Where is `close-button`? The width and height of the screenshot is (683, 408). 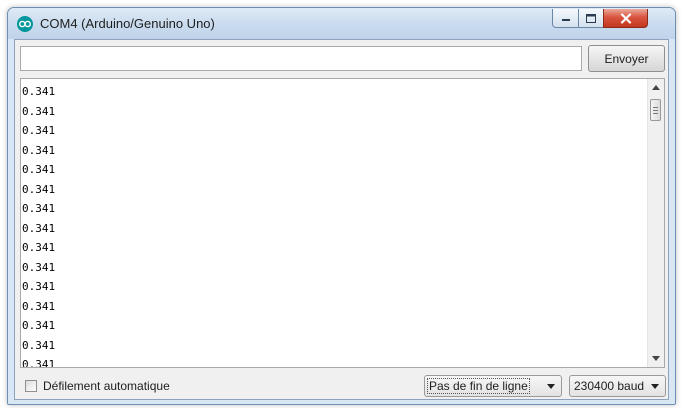
close-button is located at coordinates (625, 18).